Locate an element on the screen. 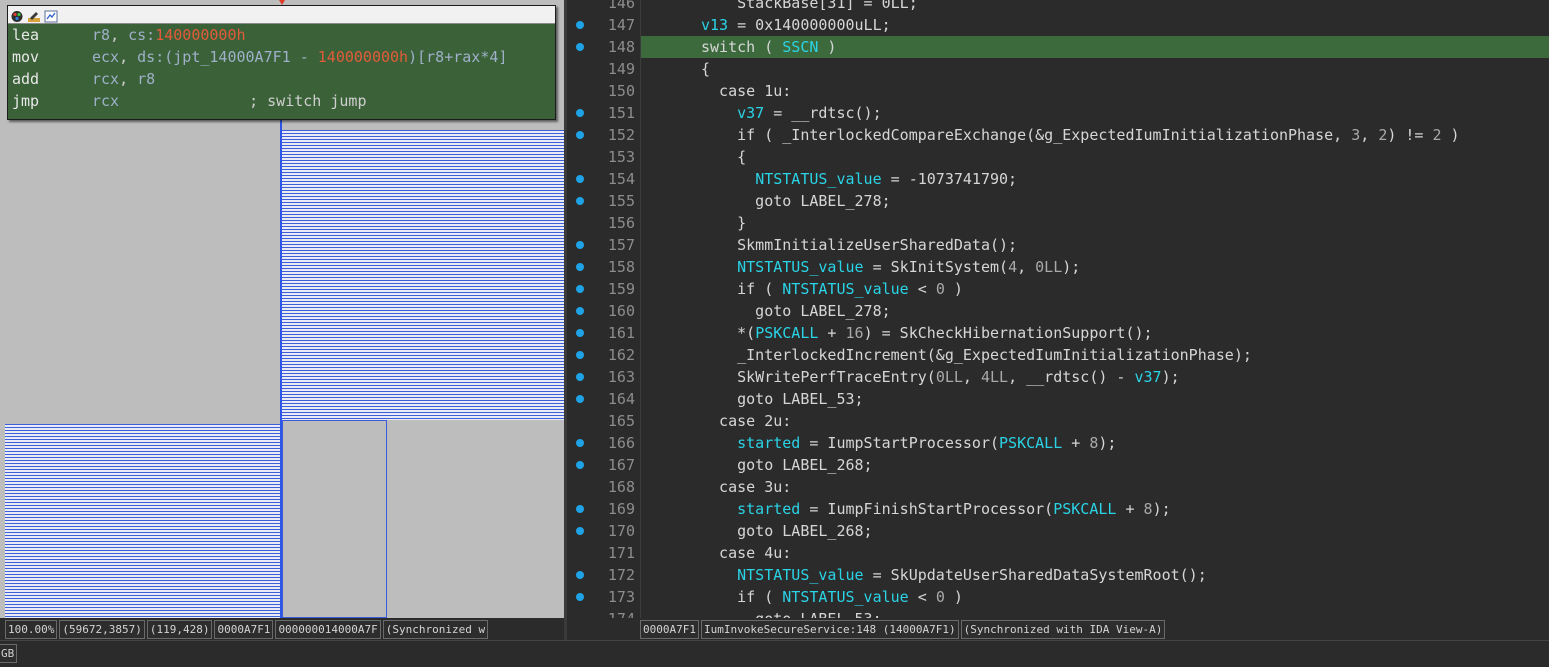 This screenshot has height=667, width=1549. code-text: NTSTATUS_value = -1073741790; is located at coordinates (1095, 179).